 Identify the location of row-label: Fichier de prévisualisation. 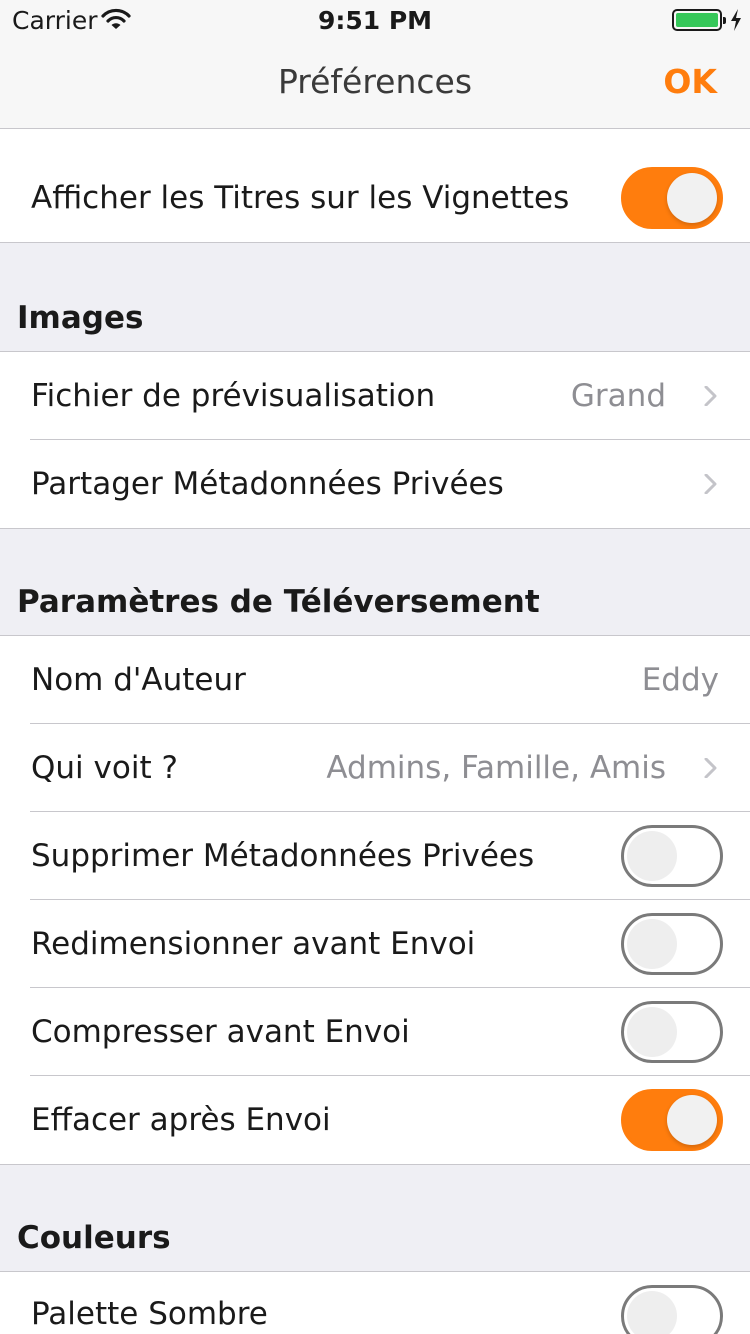
(233, 396).